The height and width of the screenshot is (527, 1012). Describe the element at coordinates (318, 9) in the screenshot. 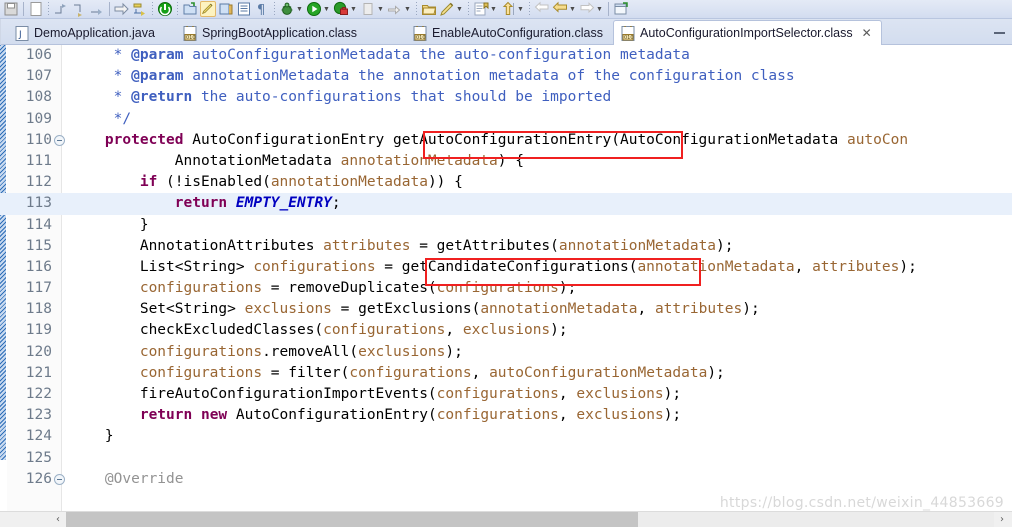

I see `run-icon: ▼` at that location.